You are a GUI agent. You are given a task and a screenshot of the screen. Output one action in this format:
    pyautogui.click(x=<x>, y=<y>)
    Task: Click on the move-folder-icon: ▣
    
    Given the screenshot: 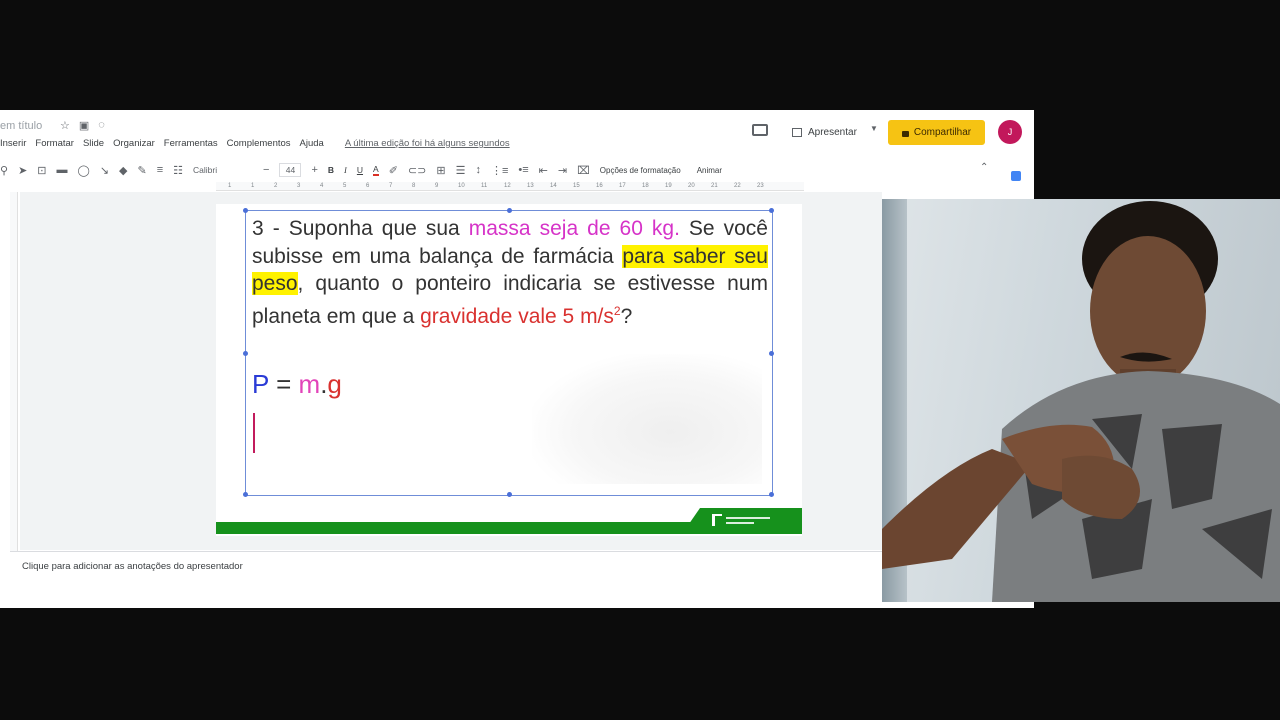 What is the action you would take?
    pyautogui.click(x=84, y=125)
    